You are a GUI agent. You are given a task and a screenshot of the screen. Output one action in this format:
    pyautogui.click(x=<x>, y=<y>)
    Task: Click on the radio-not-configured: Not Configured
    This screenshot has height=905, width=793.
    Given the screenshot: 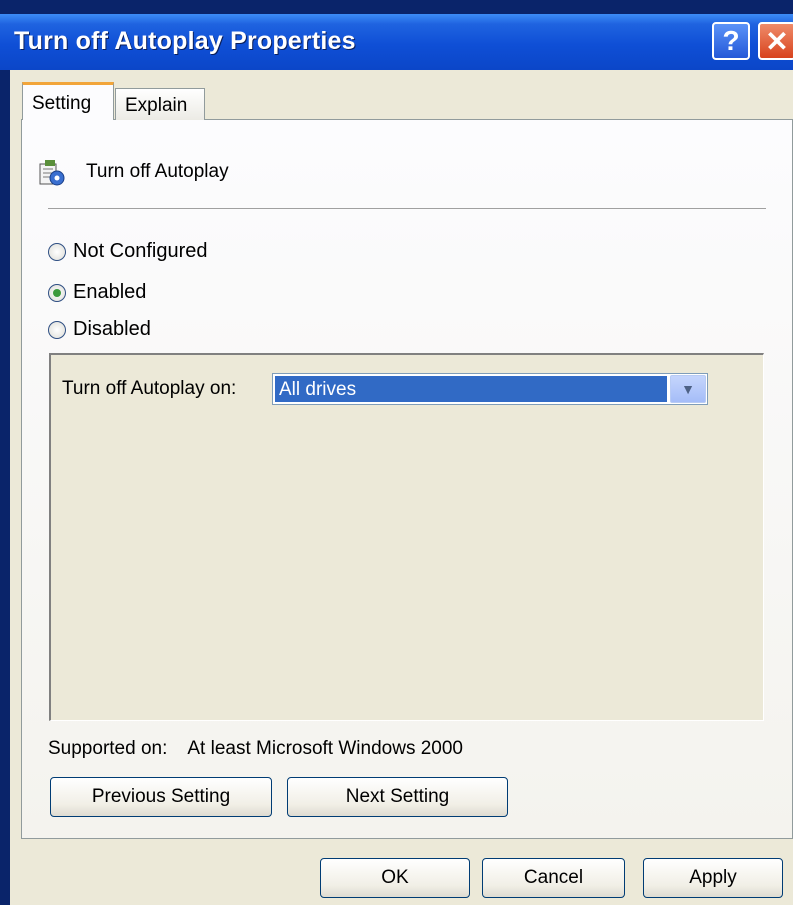 What is the action you would take?
    pyautogui.click(x=128, y=251)
    